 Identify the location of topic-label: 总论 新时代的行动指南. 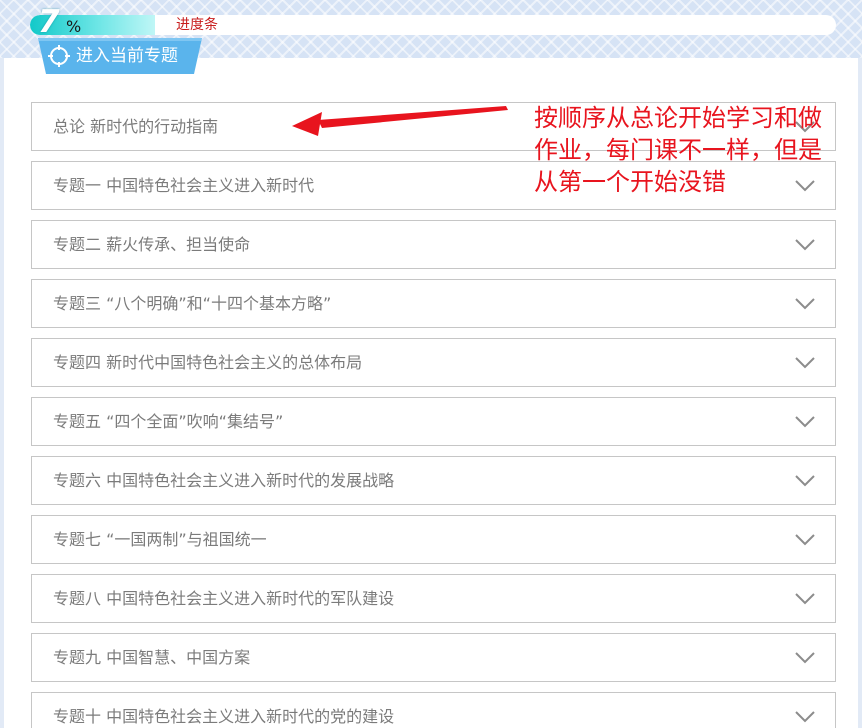
(136, 126).